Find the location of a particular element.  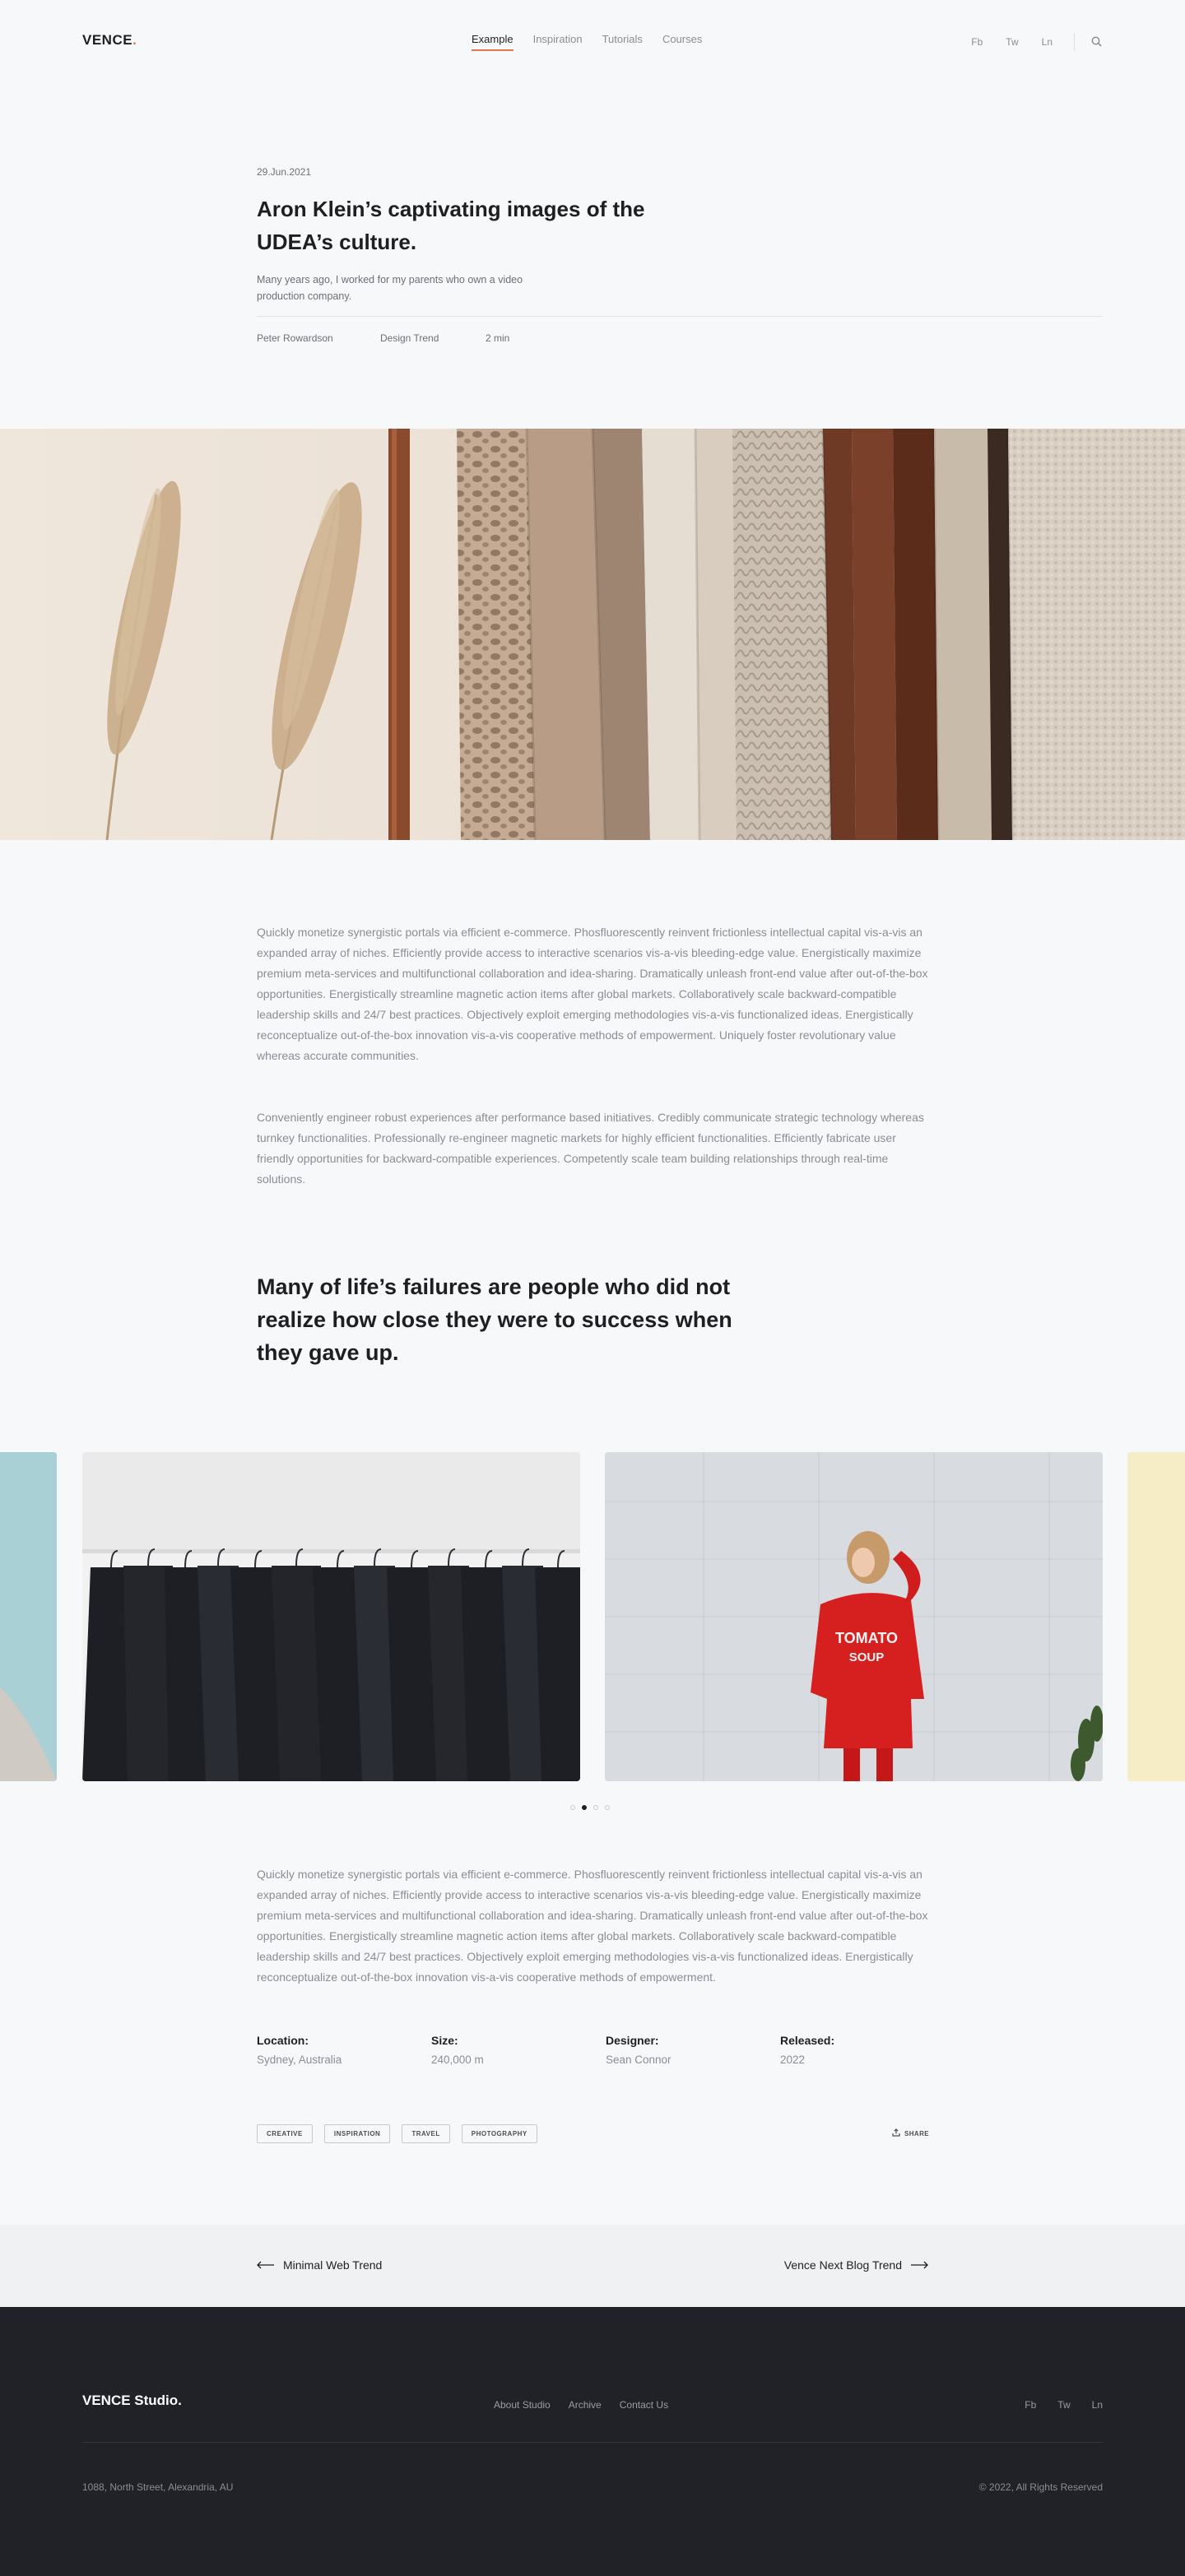

post-navigation: Minimal Web Trend Vence Next Blog Trend is located at coordinates (592, 2266).